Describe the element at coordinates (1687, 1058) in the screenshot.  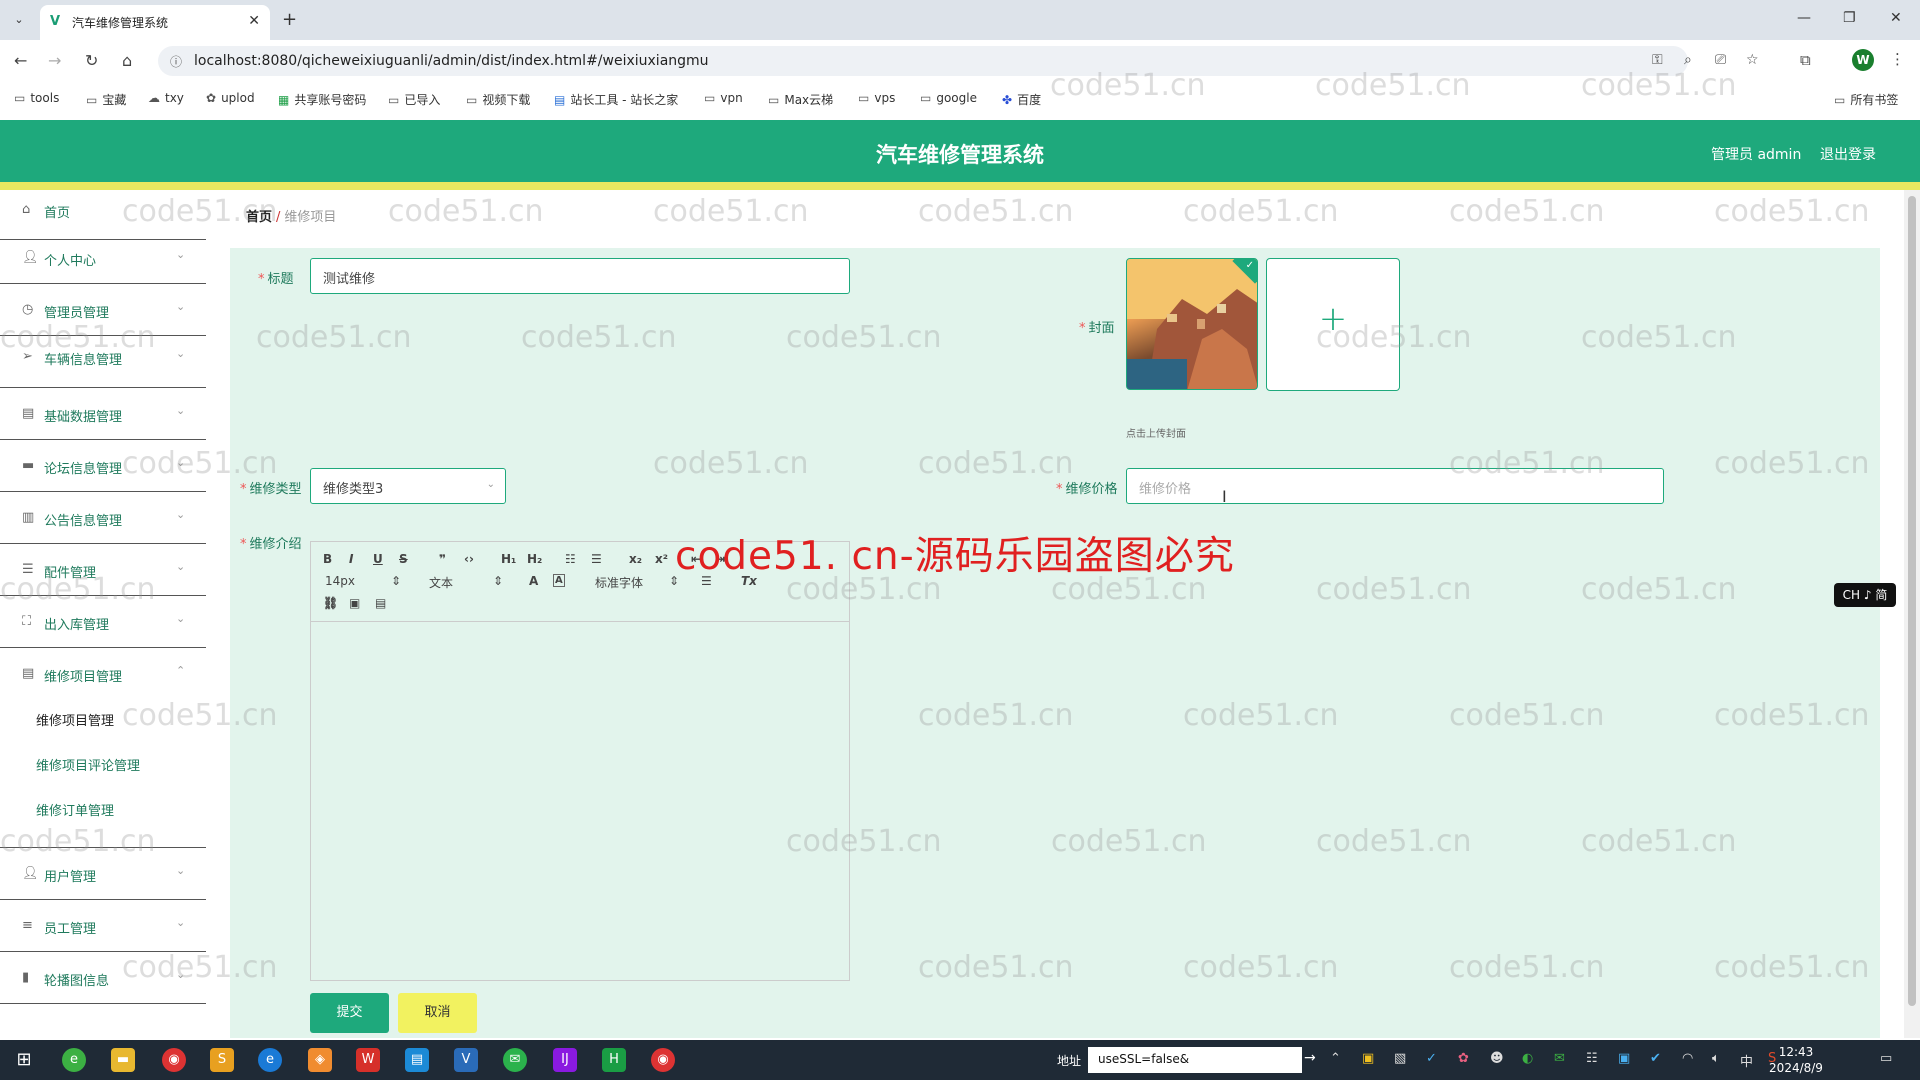
I see `wifi-icon: ◠` at that location.